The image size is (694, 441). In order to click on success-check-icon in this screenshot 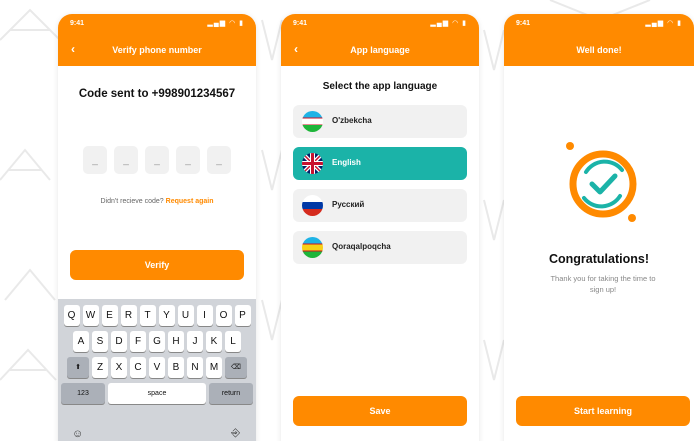, I will do `click(601, 182)`.